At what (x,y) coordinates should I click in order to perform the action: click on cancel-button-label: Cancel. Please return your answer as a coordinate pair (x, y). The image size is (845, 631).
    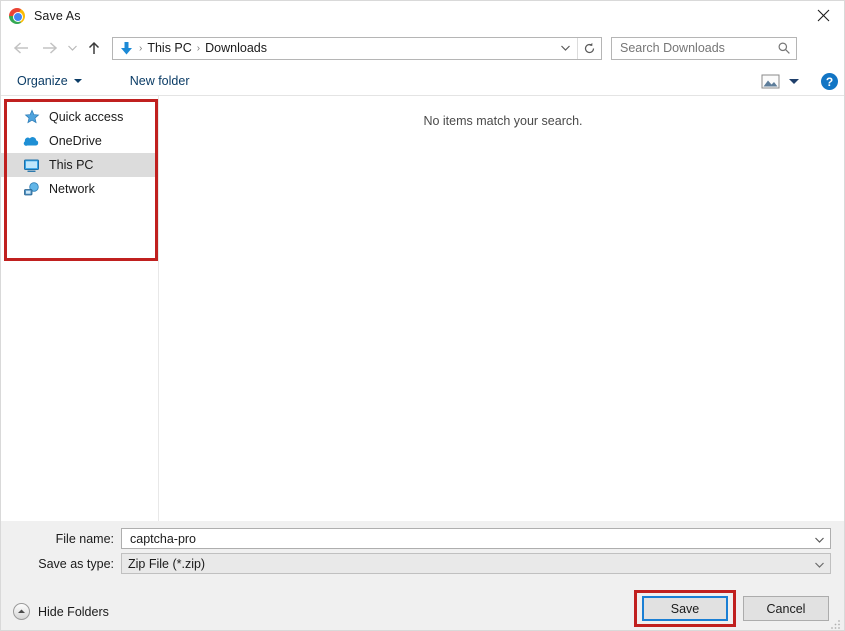
    Looking at the image, I should click on (786, 608).